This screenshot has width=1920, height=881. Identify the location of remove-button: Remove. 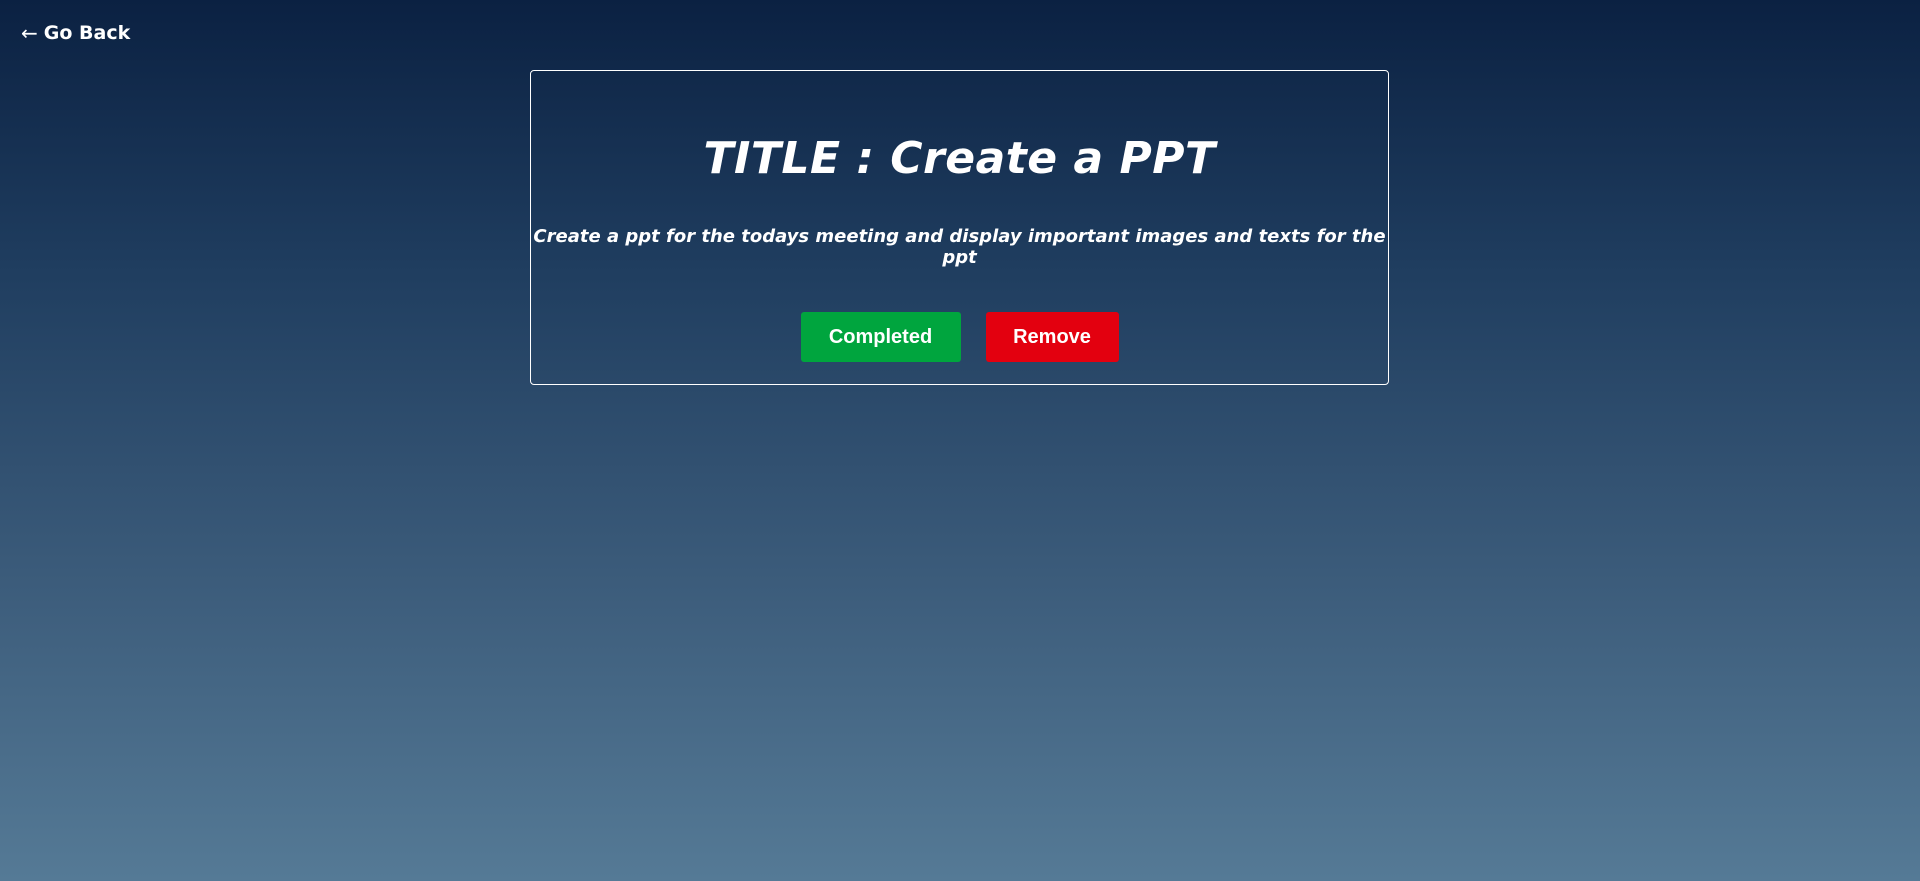
(1052, 337).